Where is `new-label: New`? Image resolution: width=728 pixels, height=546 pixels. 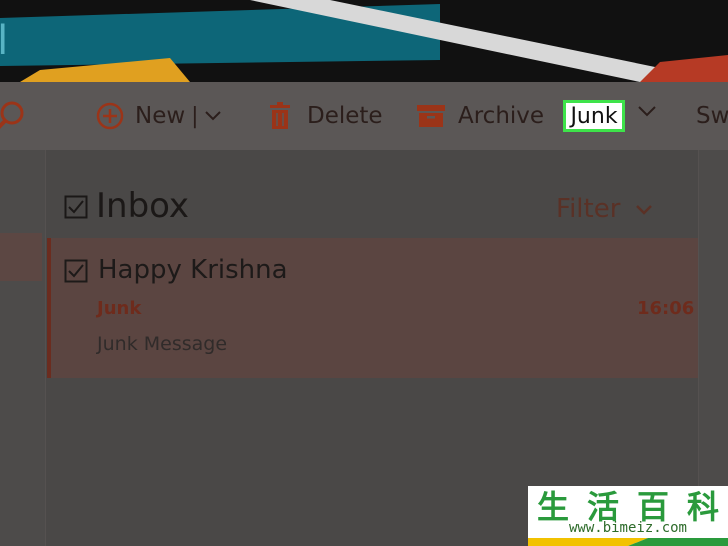 new-label: New is located at coordinates (160, 116).